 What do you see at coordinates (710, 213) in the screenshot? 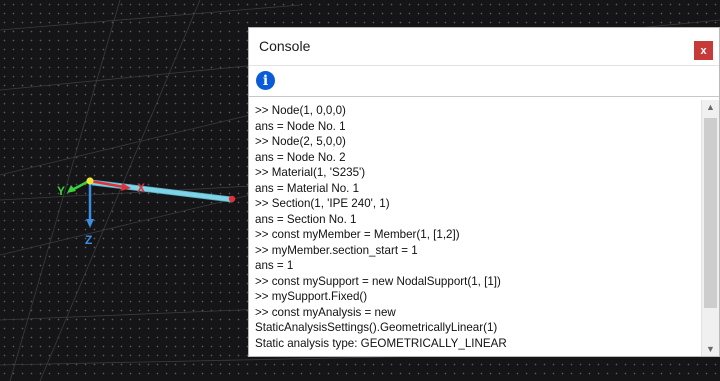
I see `scroll-thumb` at bounding box center [710, 213].